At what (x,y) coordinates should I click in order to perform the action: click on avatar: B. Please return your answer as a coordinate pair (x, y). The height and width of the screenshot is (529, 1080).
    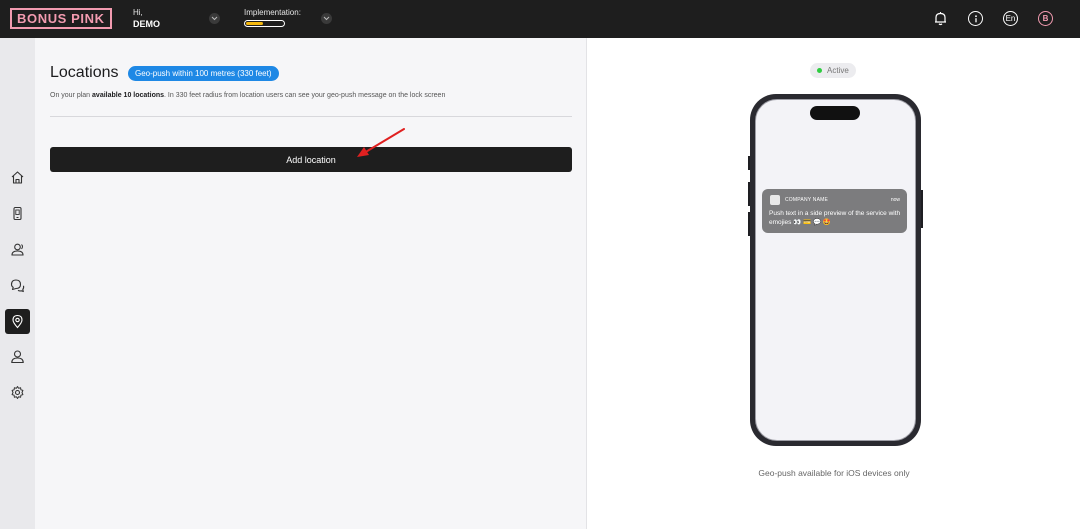
    Looking at the image, I should click on (1045, 18).